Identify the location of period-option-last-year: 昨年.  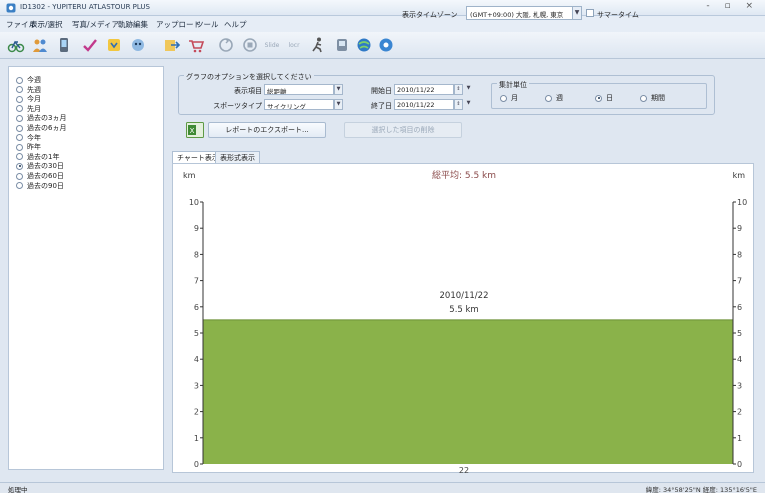
(28, 147).